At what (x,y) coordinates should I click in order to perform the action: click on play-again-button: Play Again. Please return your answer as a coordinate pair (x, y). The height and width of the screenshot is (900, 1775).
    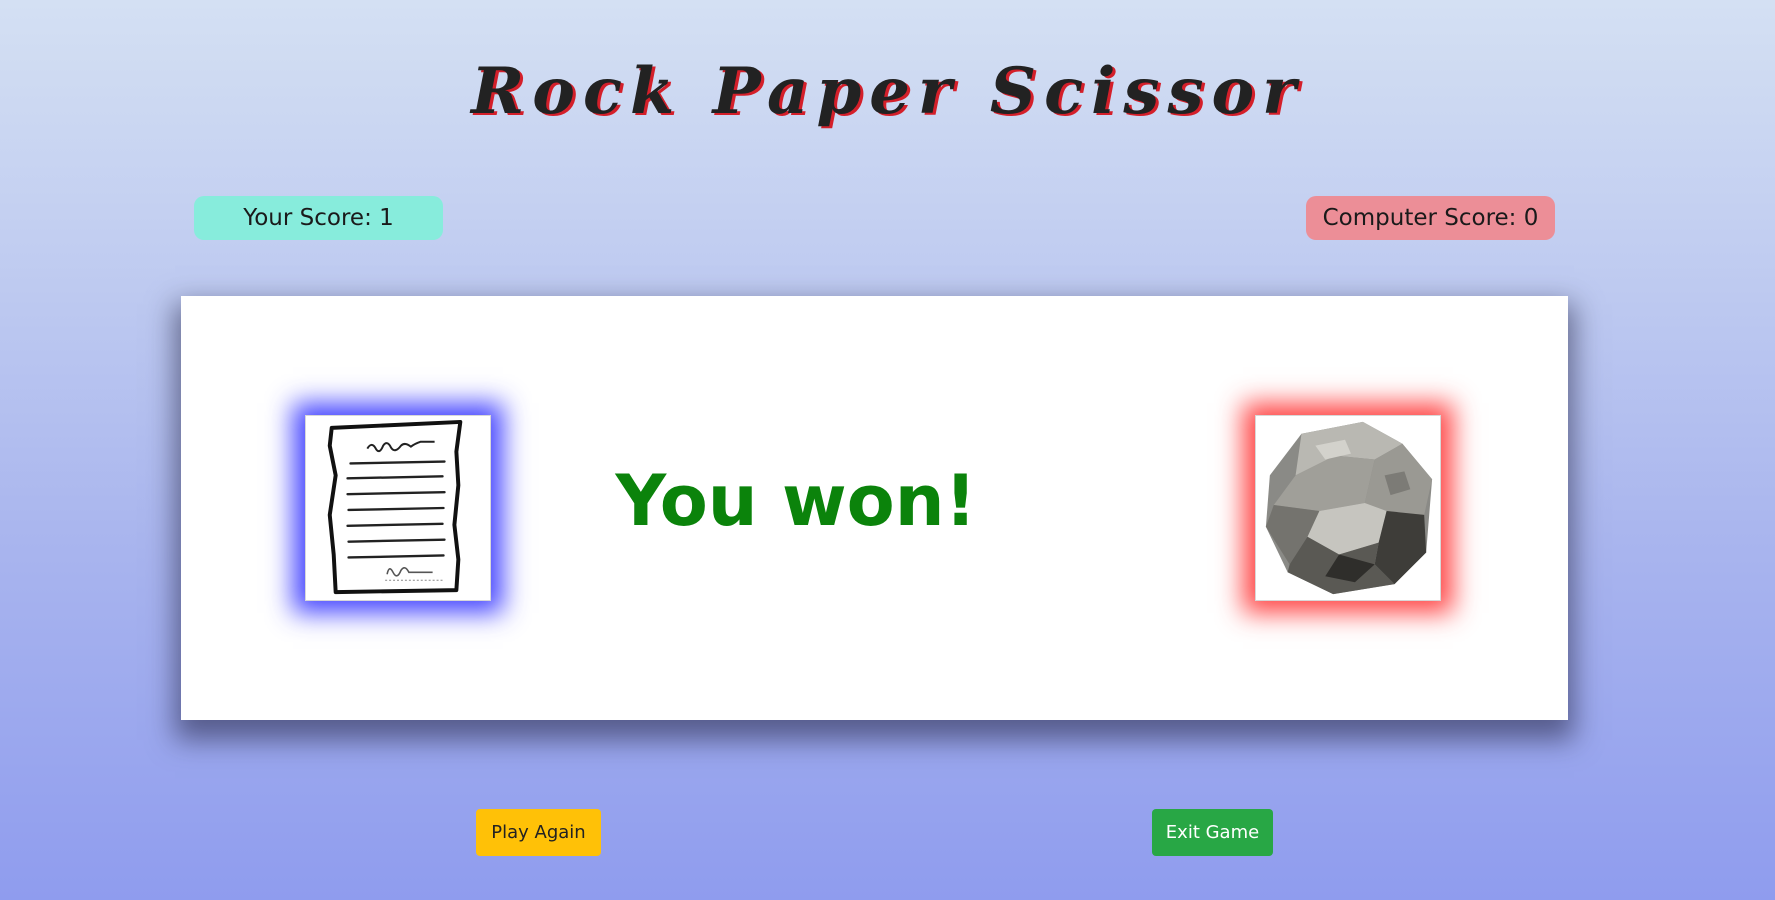
    Looking at the image, I should click on (538, 832).